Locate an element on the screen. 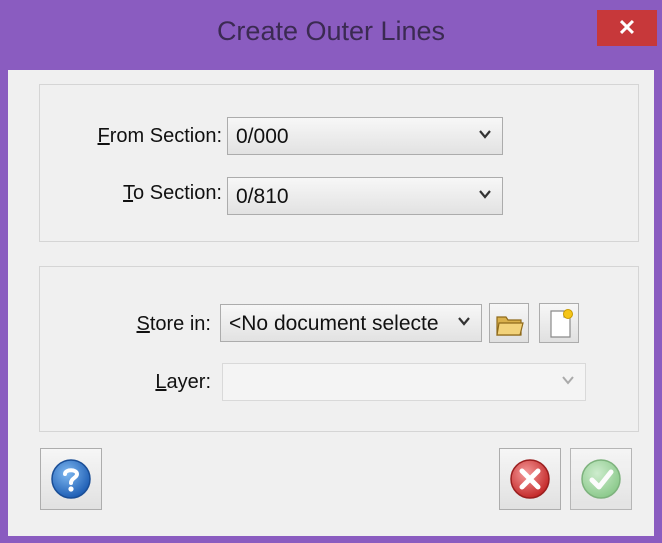 The height and width of the screenshot is (543, 662). store-in-dropdown: <No document selecte is located at coordinates (351, 323).